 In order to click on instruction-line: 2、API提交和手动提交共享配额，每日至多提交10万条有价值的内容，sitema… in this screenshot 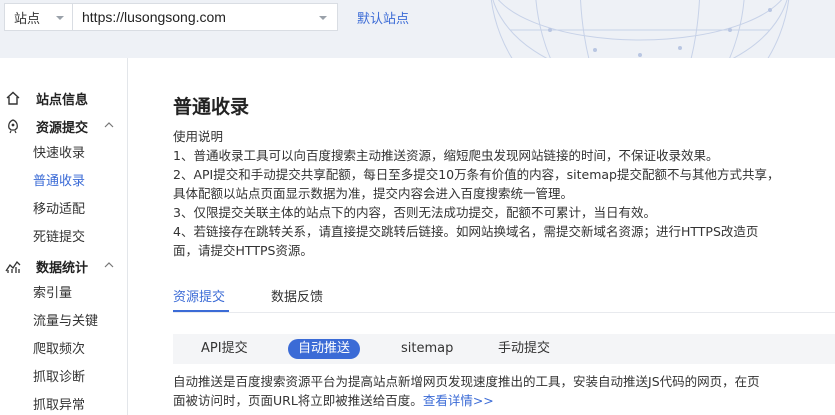, I will do `click(476, 174)`.